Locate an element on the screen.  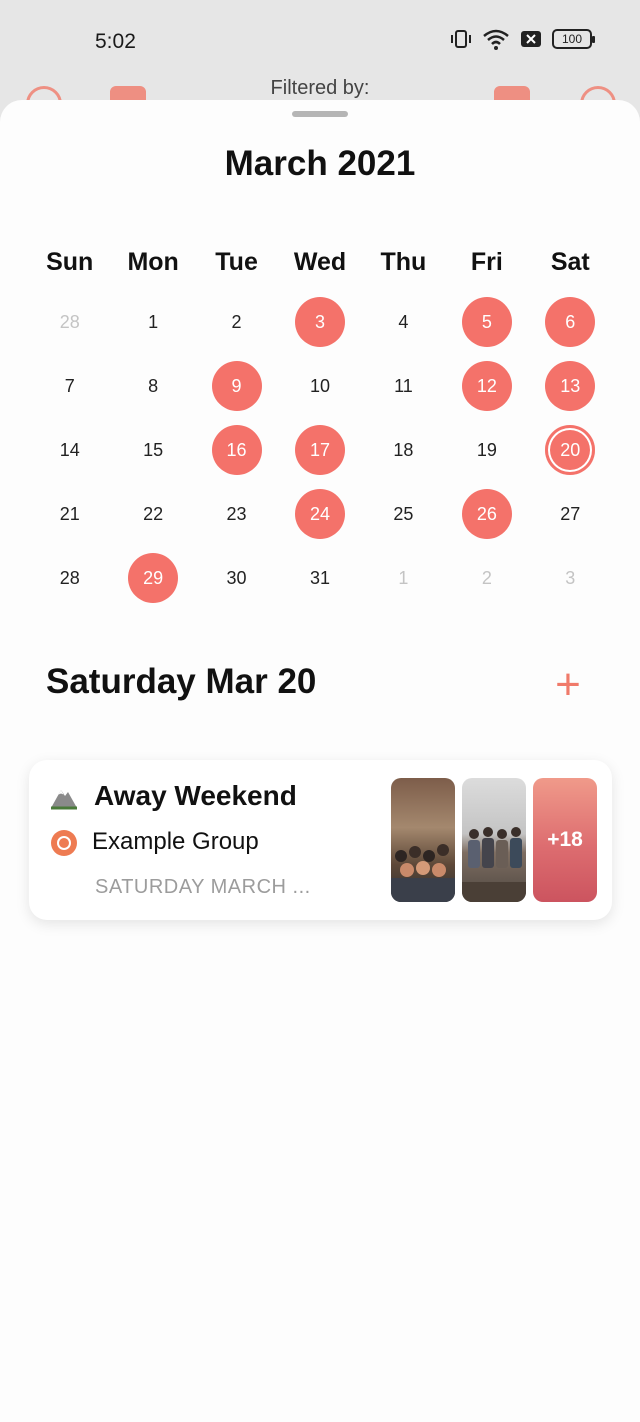
calendar-day-number: 18 is located at coordinates (403, 449).